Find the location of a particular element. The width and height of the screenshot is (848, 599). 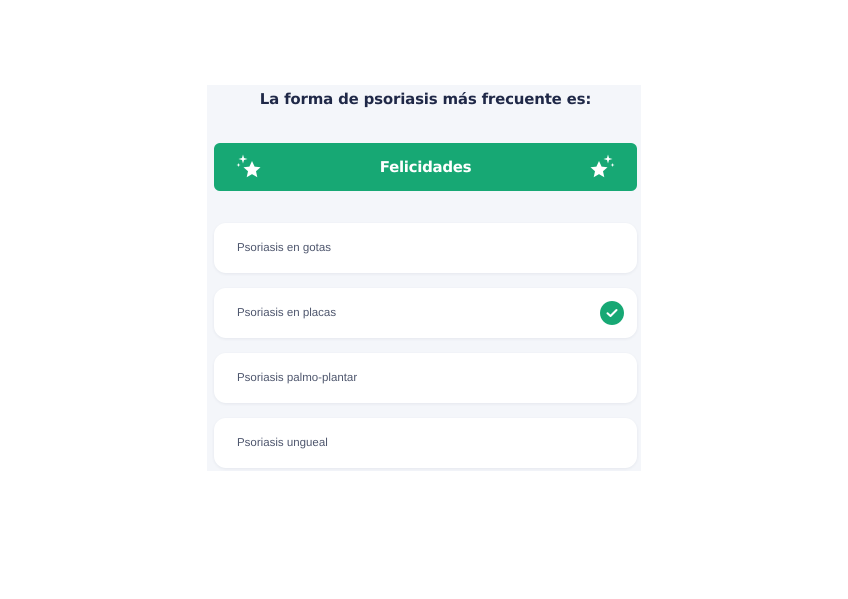

answer-option: Psoriasis en placas is located at coordinates (425, 313).